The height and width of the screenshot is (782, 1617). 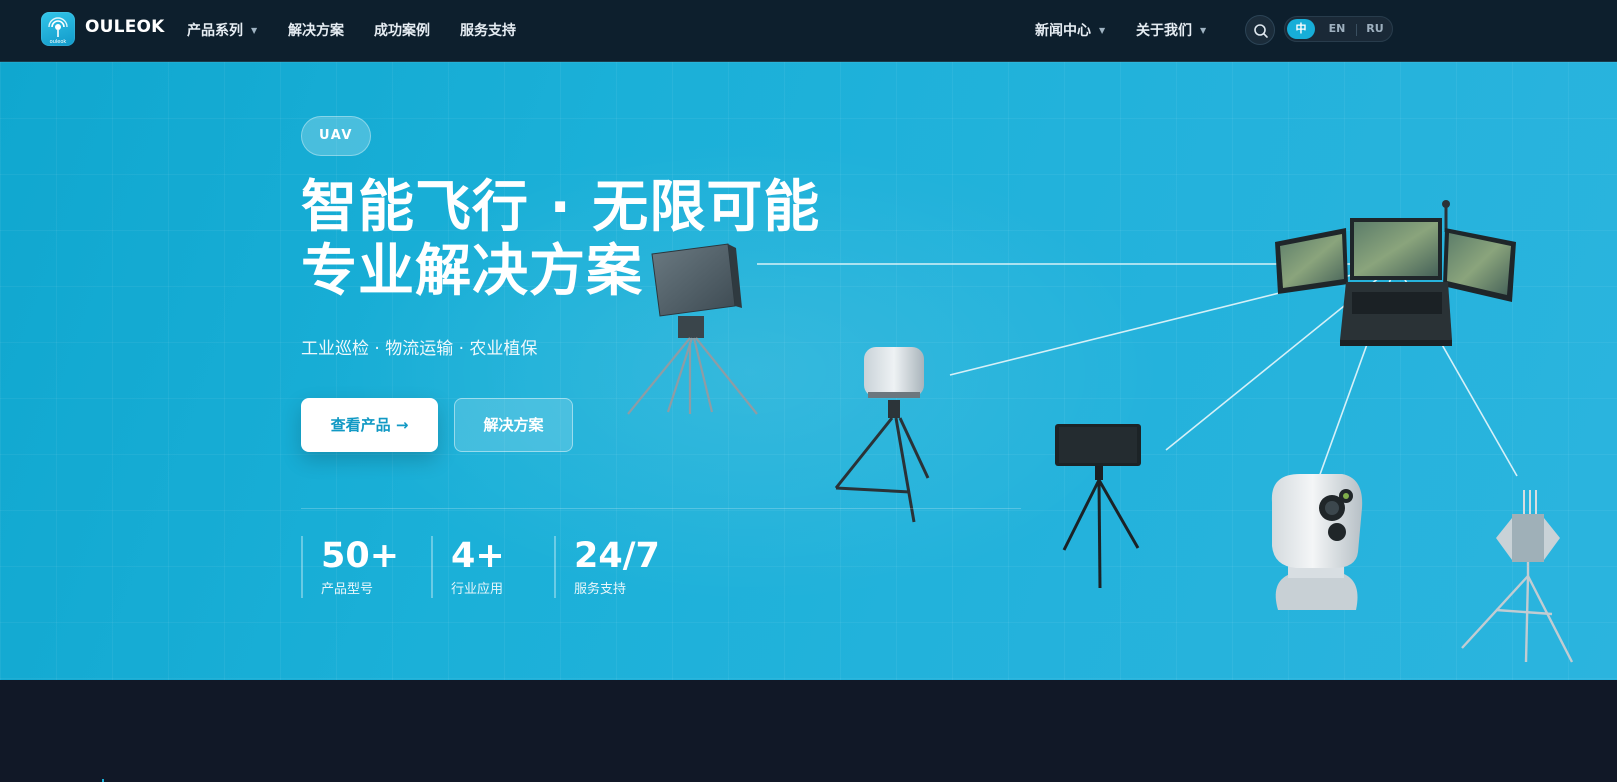 What do you see at coordinates (477, 589) in the screenshot?
I see `stat-label: 行业应用` at bounding box center [477, 589].